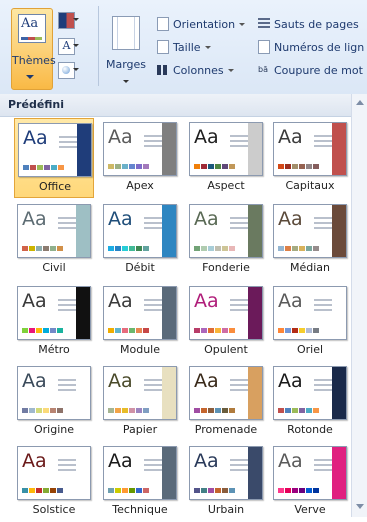 Image resolution: width=367 pixels, height=522 pixels. Describe the element at coordinates (359, 305) in the screenshot. I see `gallery-scrollbar` at that location.